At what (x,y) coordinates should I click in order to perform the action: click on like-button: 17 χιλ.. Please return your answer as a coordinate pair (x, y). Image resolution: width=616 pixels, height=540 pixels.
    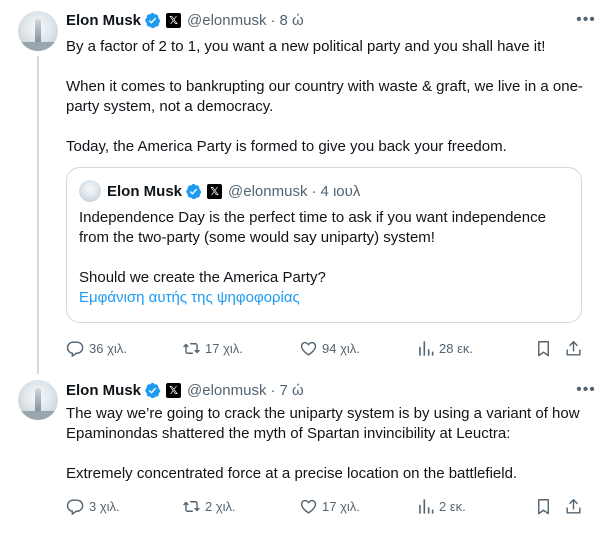
    Looking at the image, I should click on (329, 506).